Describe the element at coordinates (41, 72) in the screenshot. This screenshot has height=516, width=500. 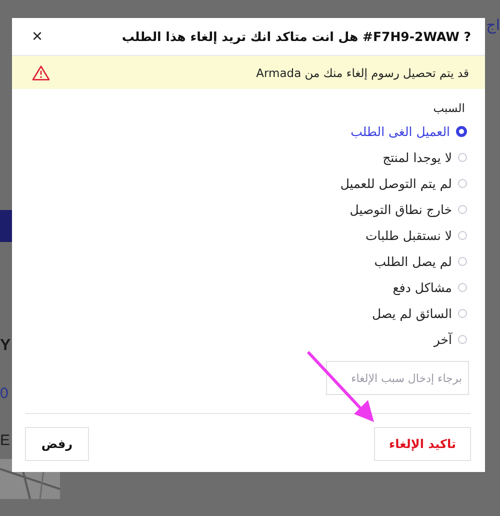
I see `warning-icon` at that location.